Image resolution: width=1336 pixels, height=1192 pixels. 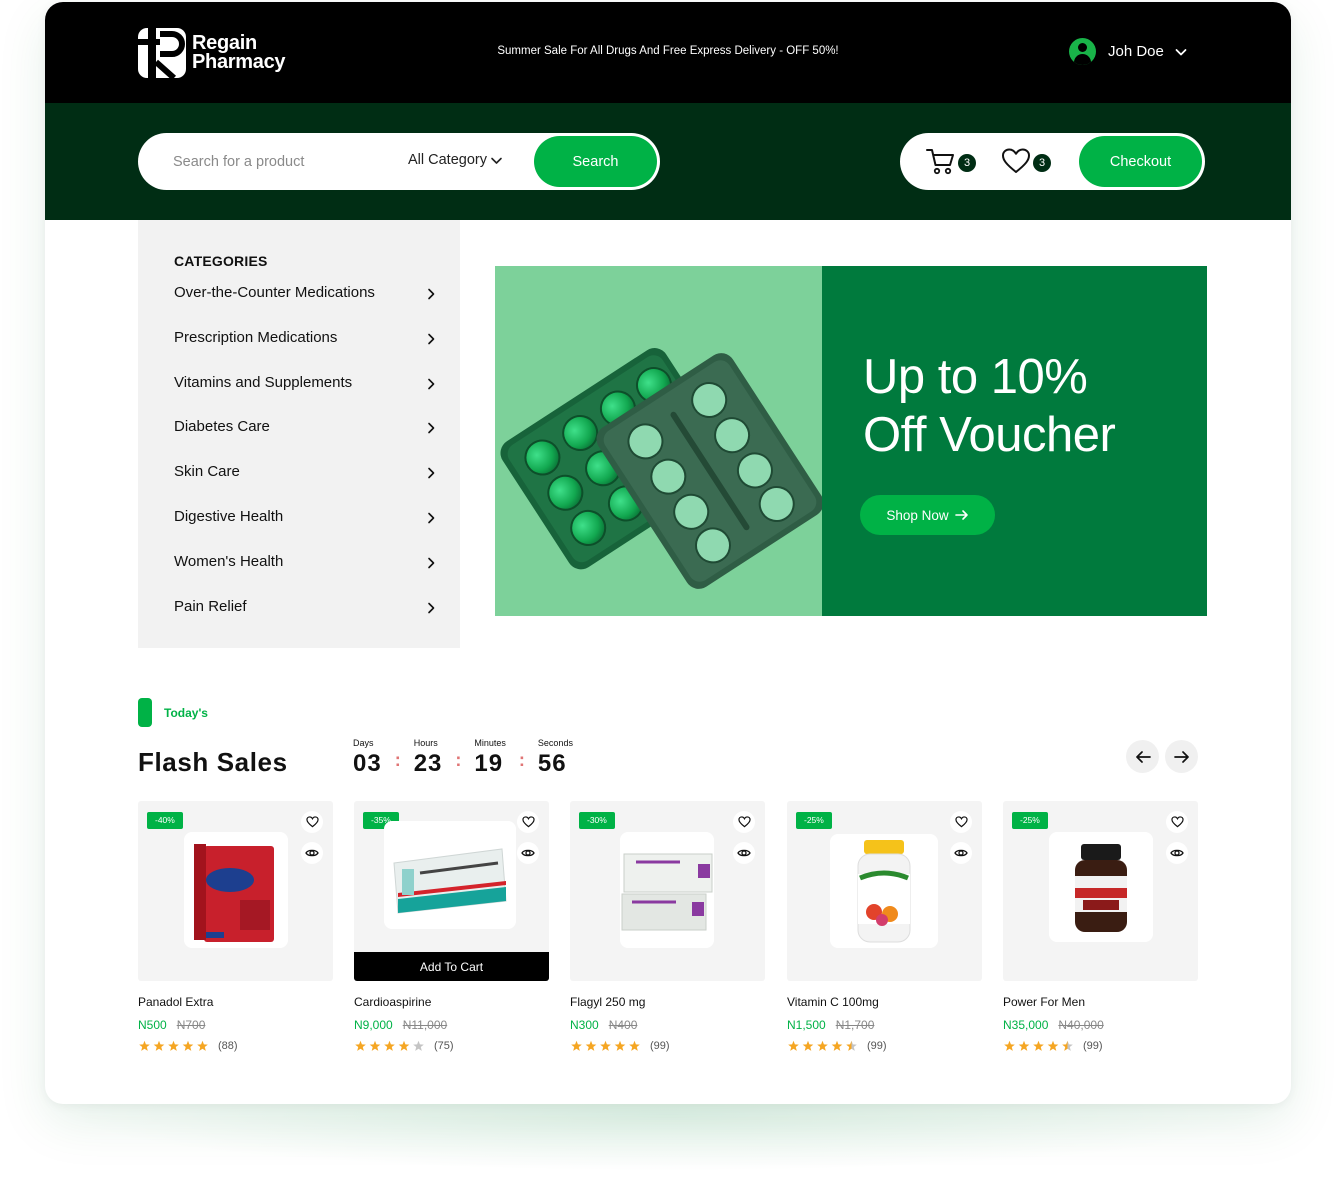 What do you see at coordinates (1142, 756) in the screenshot?
I see `prev-button` at bounding box center [1142, 756].